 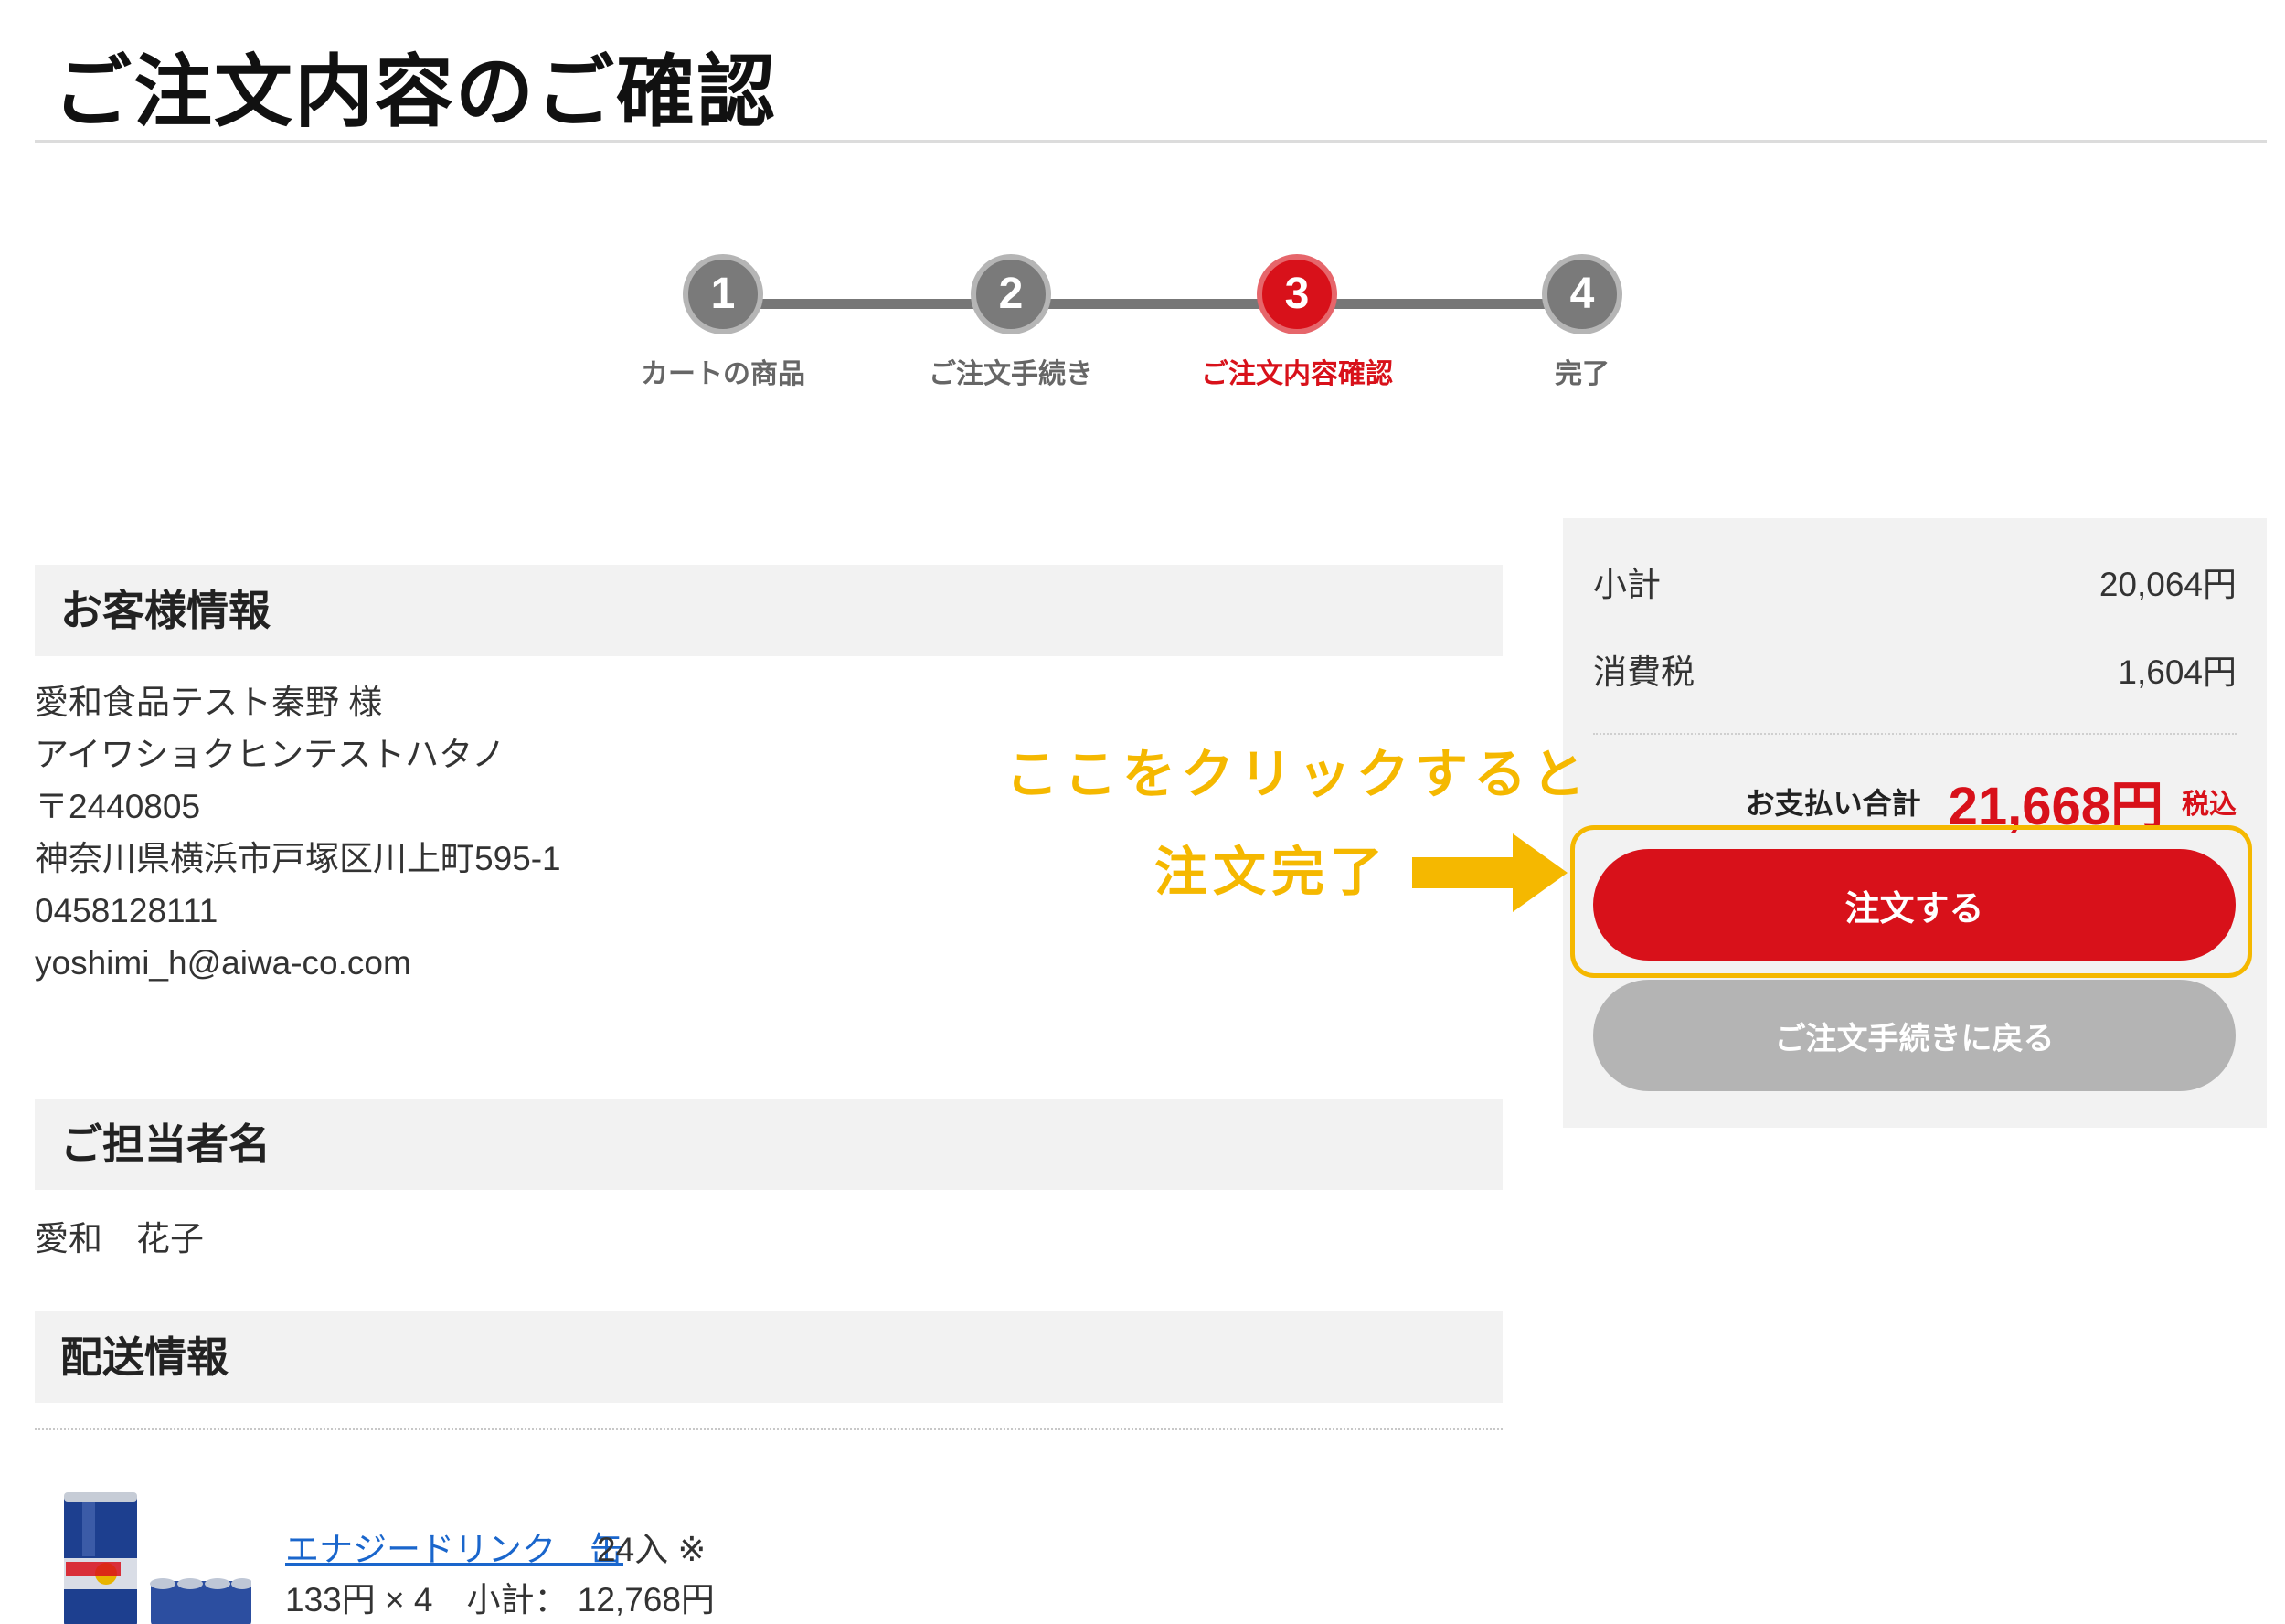 I want to click on shipping-info-header: 配送情報, so click(x=769, y=1357).